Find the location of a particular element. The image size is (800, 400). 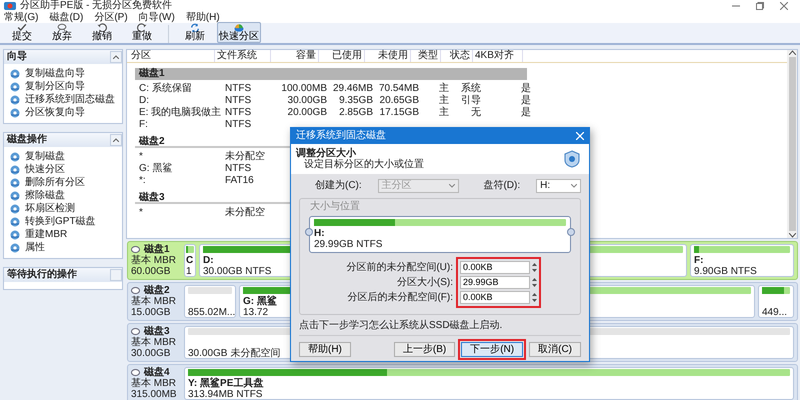

table-cell-text: *: is located at coordinates (143, 181).